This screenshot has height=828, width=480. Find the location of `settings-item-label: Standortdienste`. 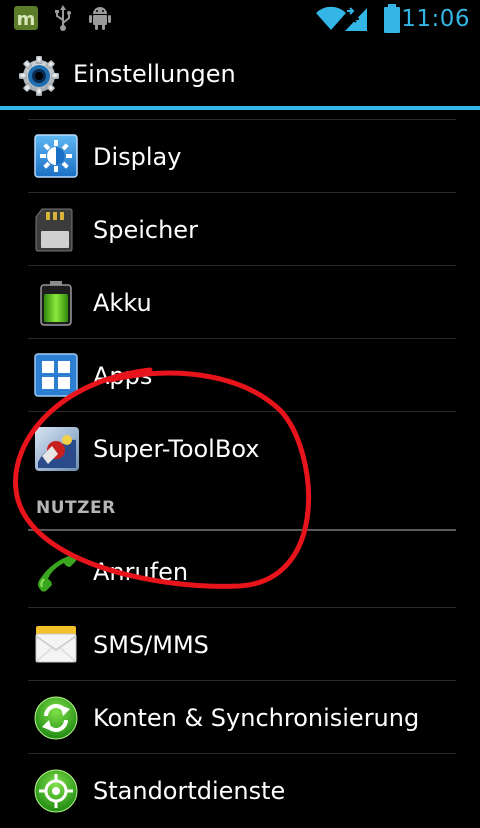

settings-item-label: Standortdienste is located at coordinates (189, 791).